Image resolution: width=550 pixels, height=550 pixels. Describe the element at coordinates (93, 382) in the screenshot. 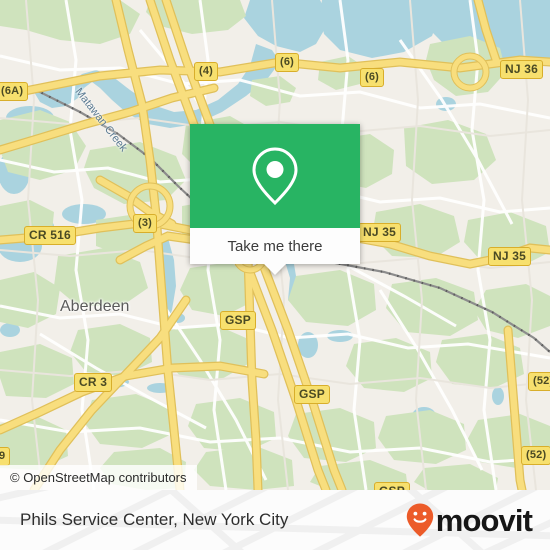

I see `road-shield-cr-3: CR 3` at that location.